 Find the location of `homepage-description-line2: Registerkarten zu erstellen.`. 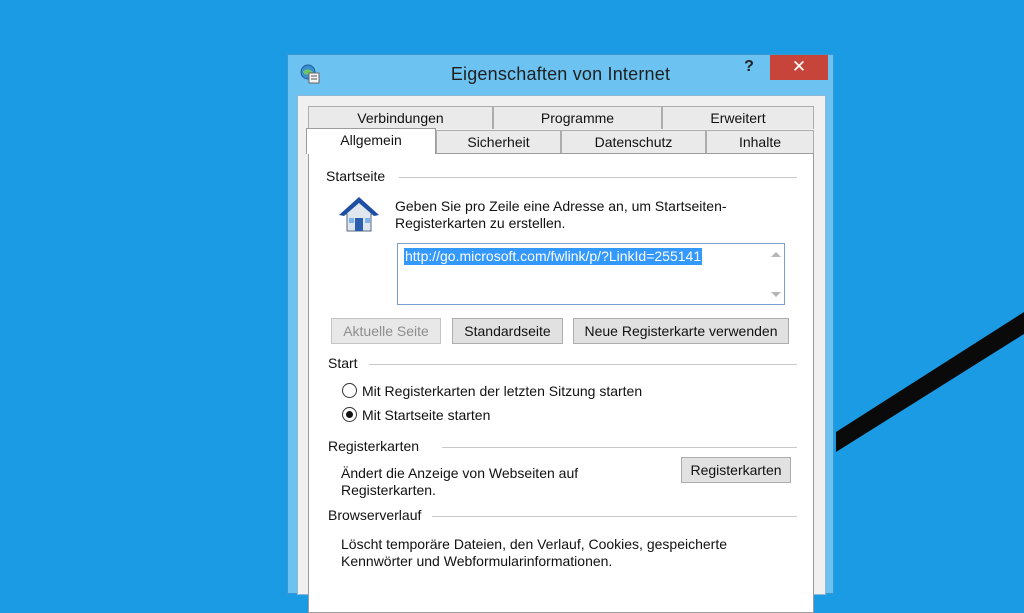

homepage-description-line2: Registerkarten zu erstellen. is located at coordinates (480, 223).